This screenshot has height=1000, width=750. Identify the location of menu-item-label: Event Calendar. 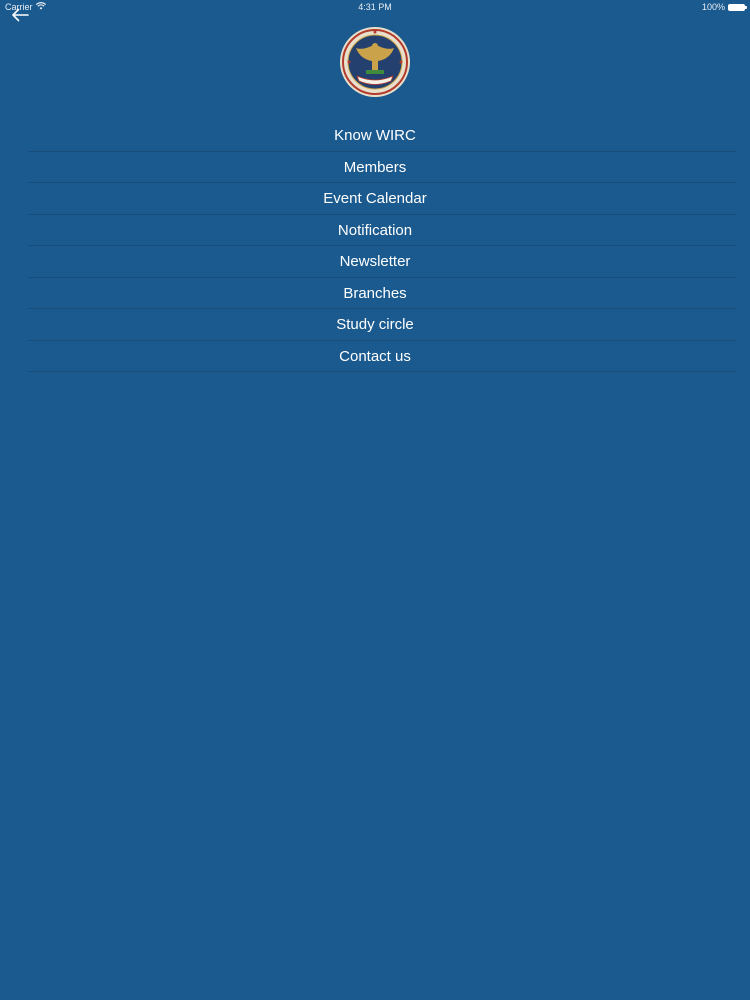
(375, 198).